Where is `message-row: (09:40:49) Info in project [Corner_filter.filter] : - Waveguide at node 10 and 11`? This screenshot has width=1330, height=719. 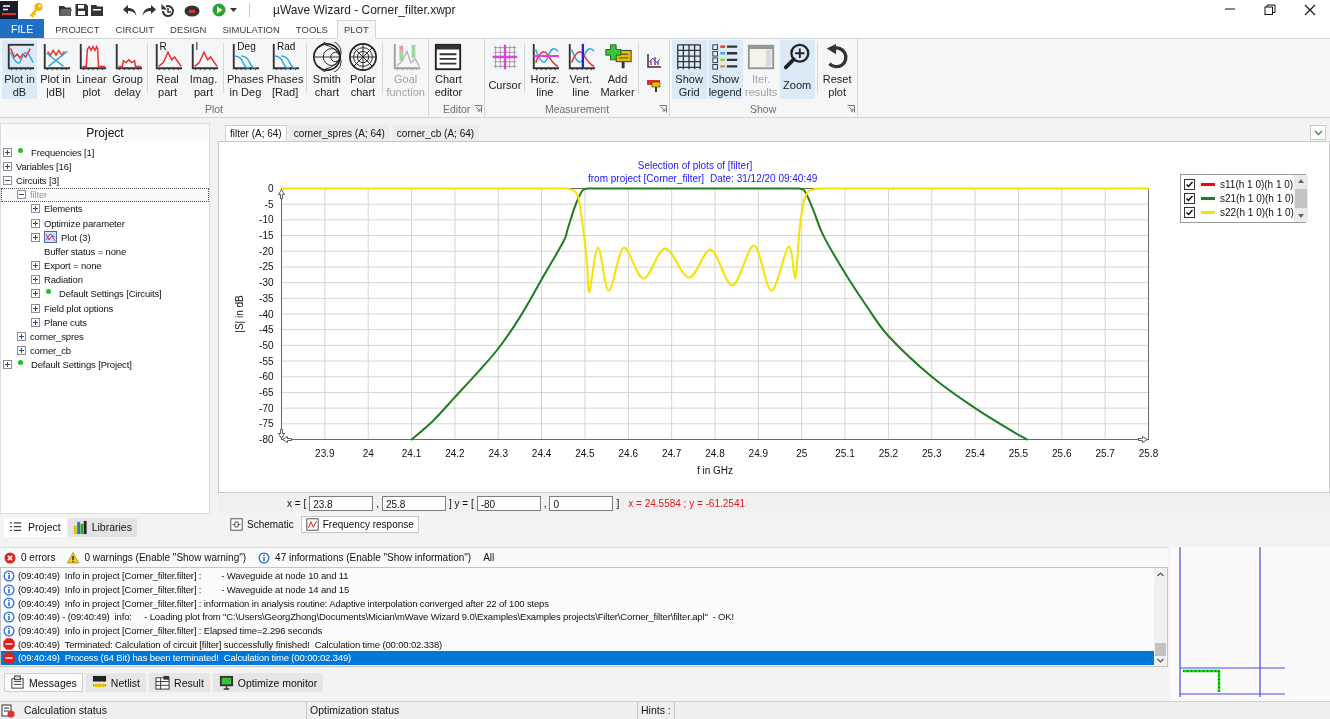 message-row: (09:40:49) Info in project [Corner_filter.filter] : - Waveguide at node 10 and 11 is located at coordinates (577, 576).